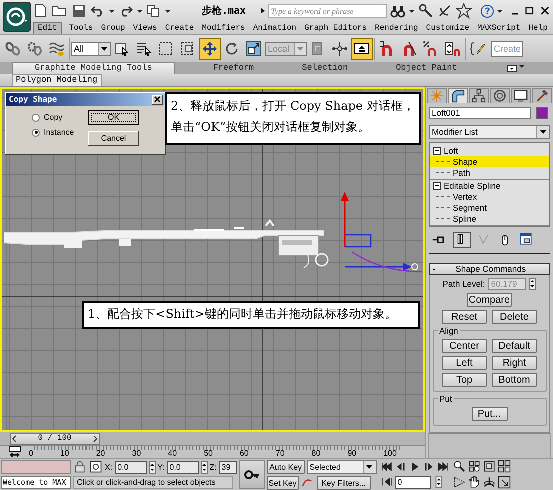 This screenshot has height=490, width=553. I want to click on ribbon-tab: Freeform, so click(233, 68).